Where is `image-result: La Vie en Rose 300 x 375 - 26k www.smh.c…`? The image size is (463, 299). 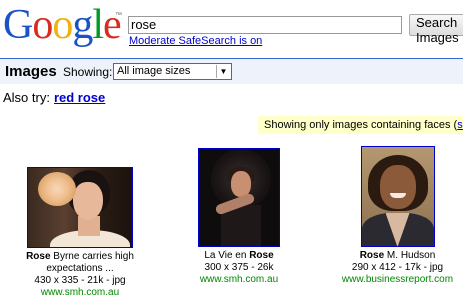 image-result: La Vie en Rose 300 x 375 - 26k www.smh.c… is located at coordinates (239, 217).